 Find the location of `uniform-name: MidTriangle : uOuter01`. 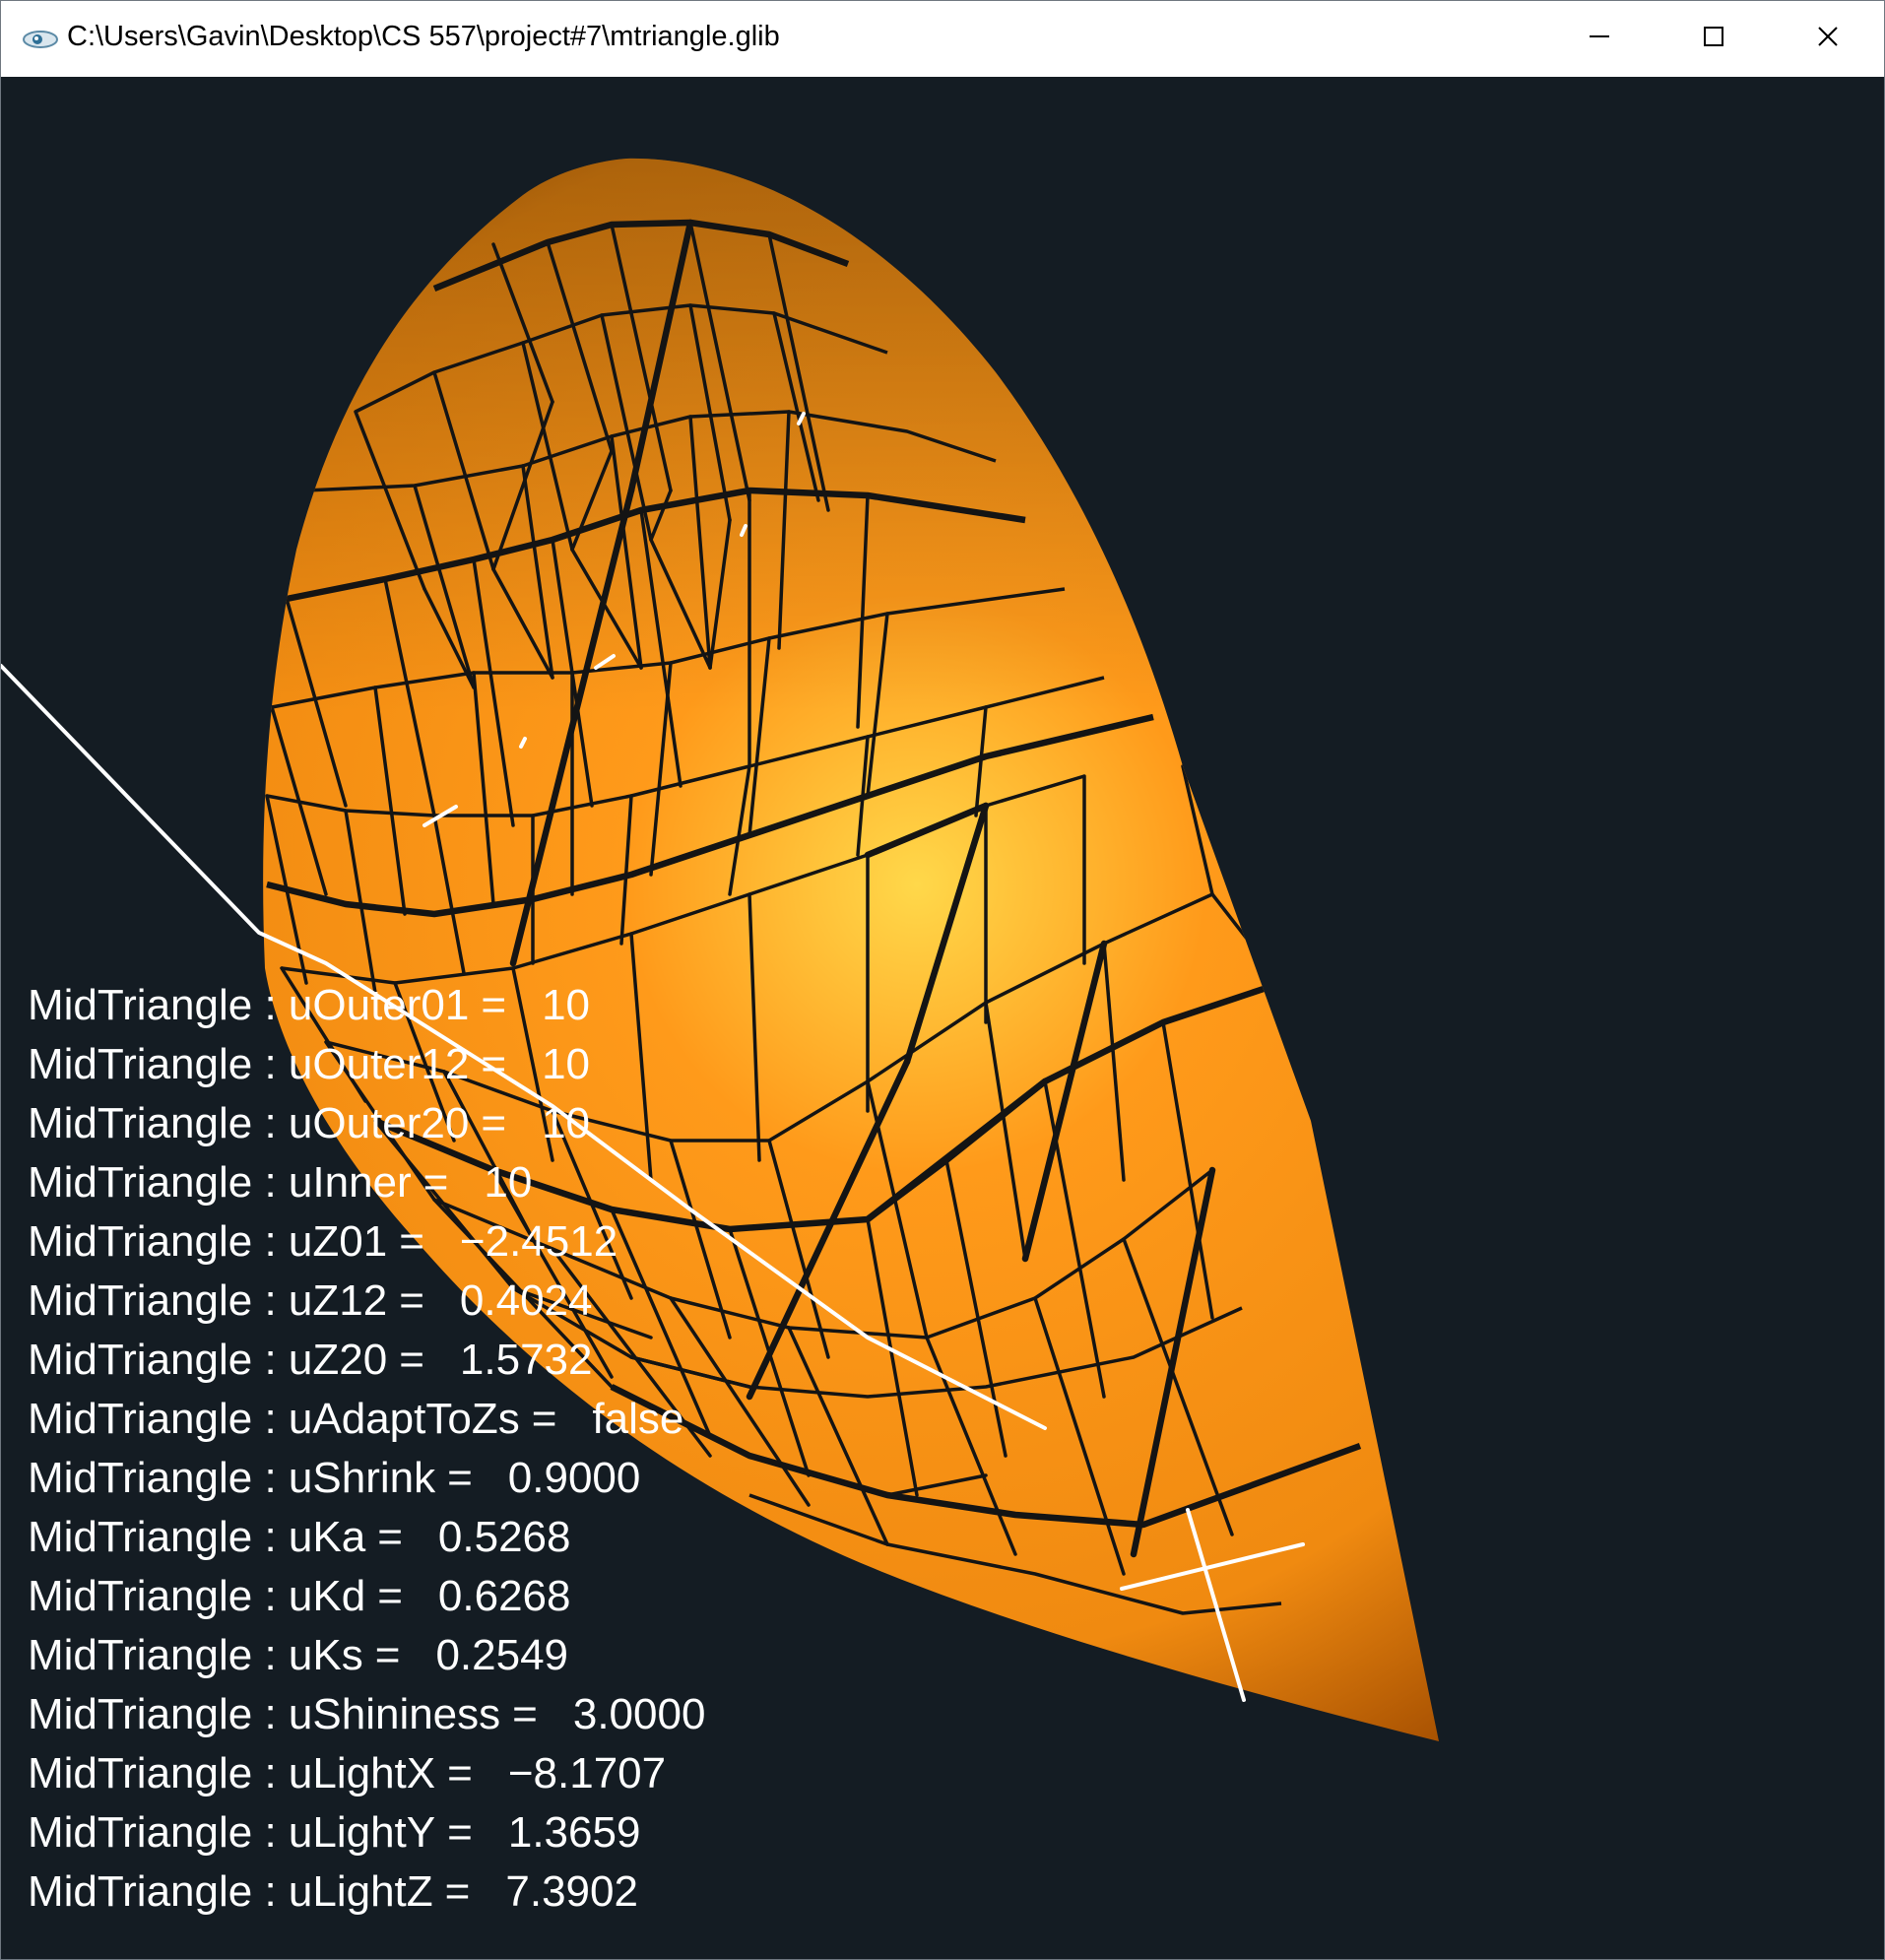

uniform-name: MidTriangle : uOuter01 is located at coordinates (249, 1005).